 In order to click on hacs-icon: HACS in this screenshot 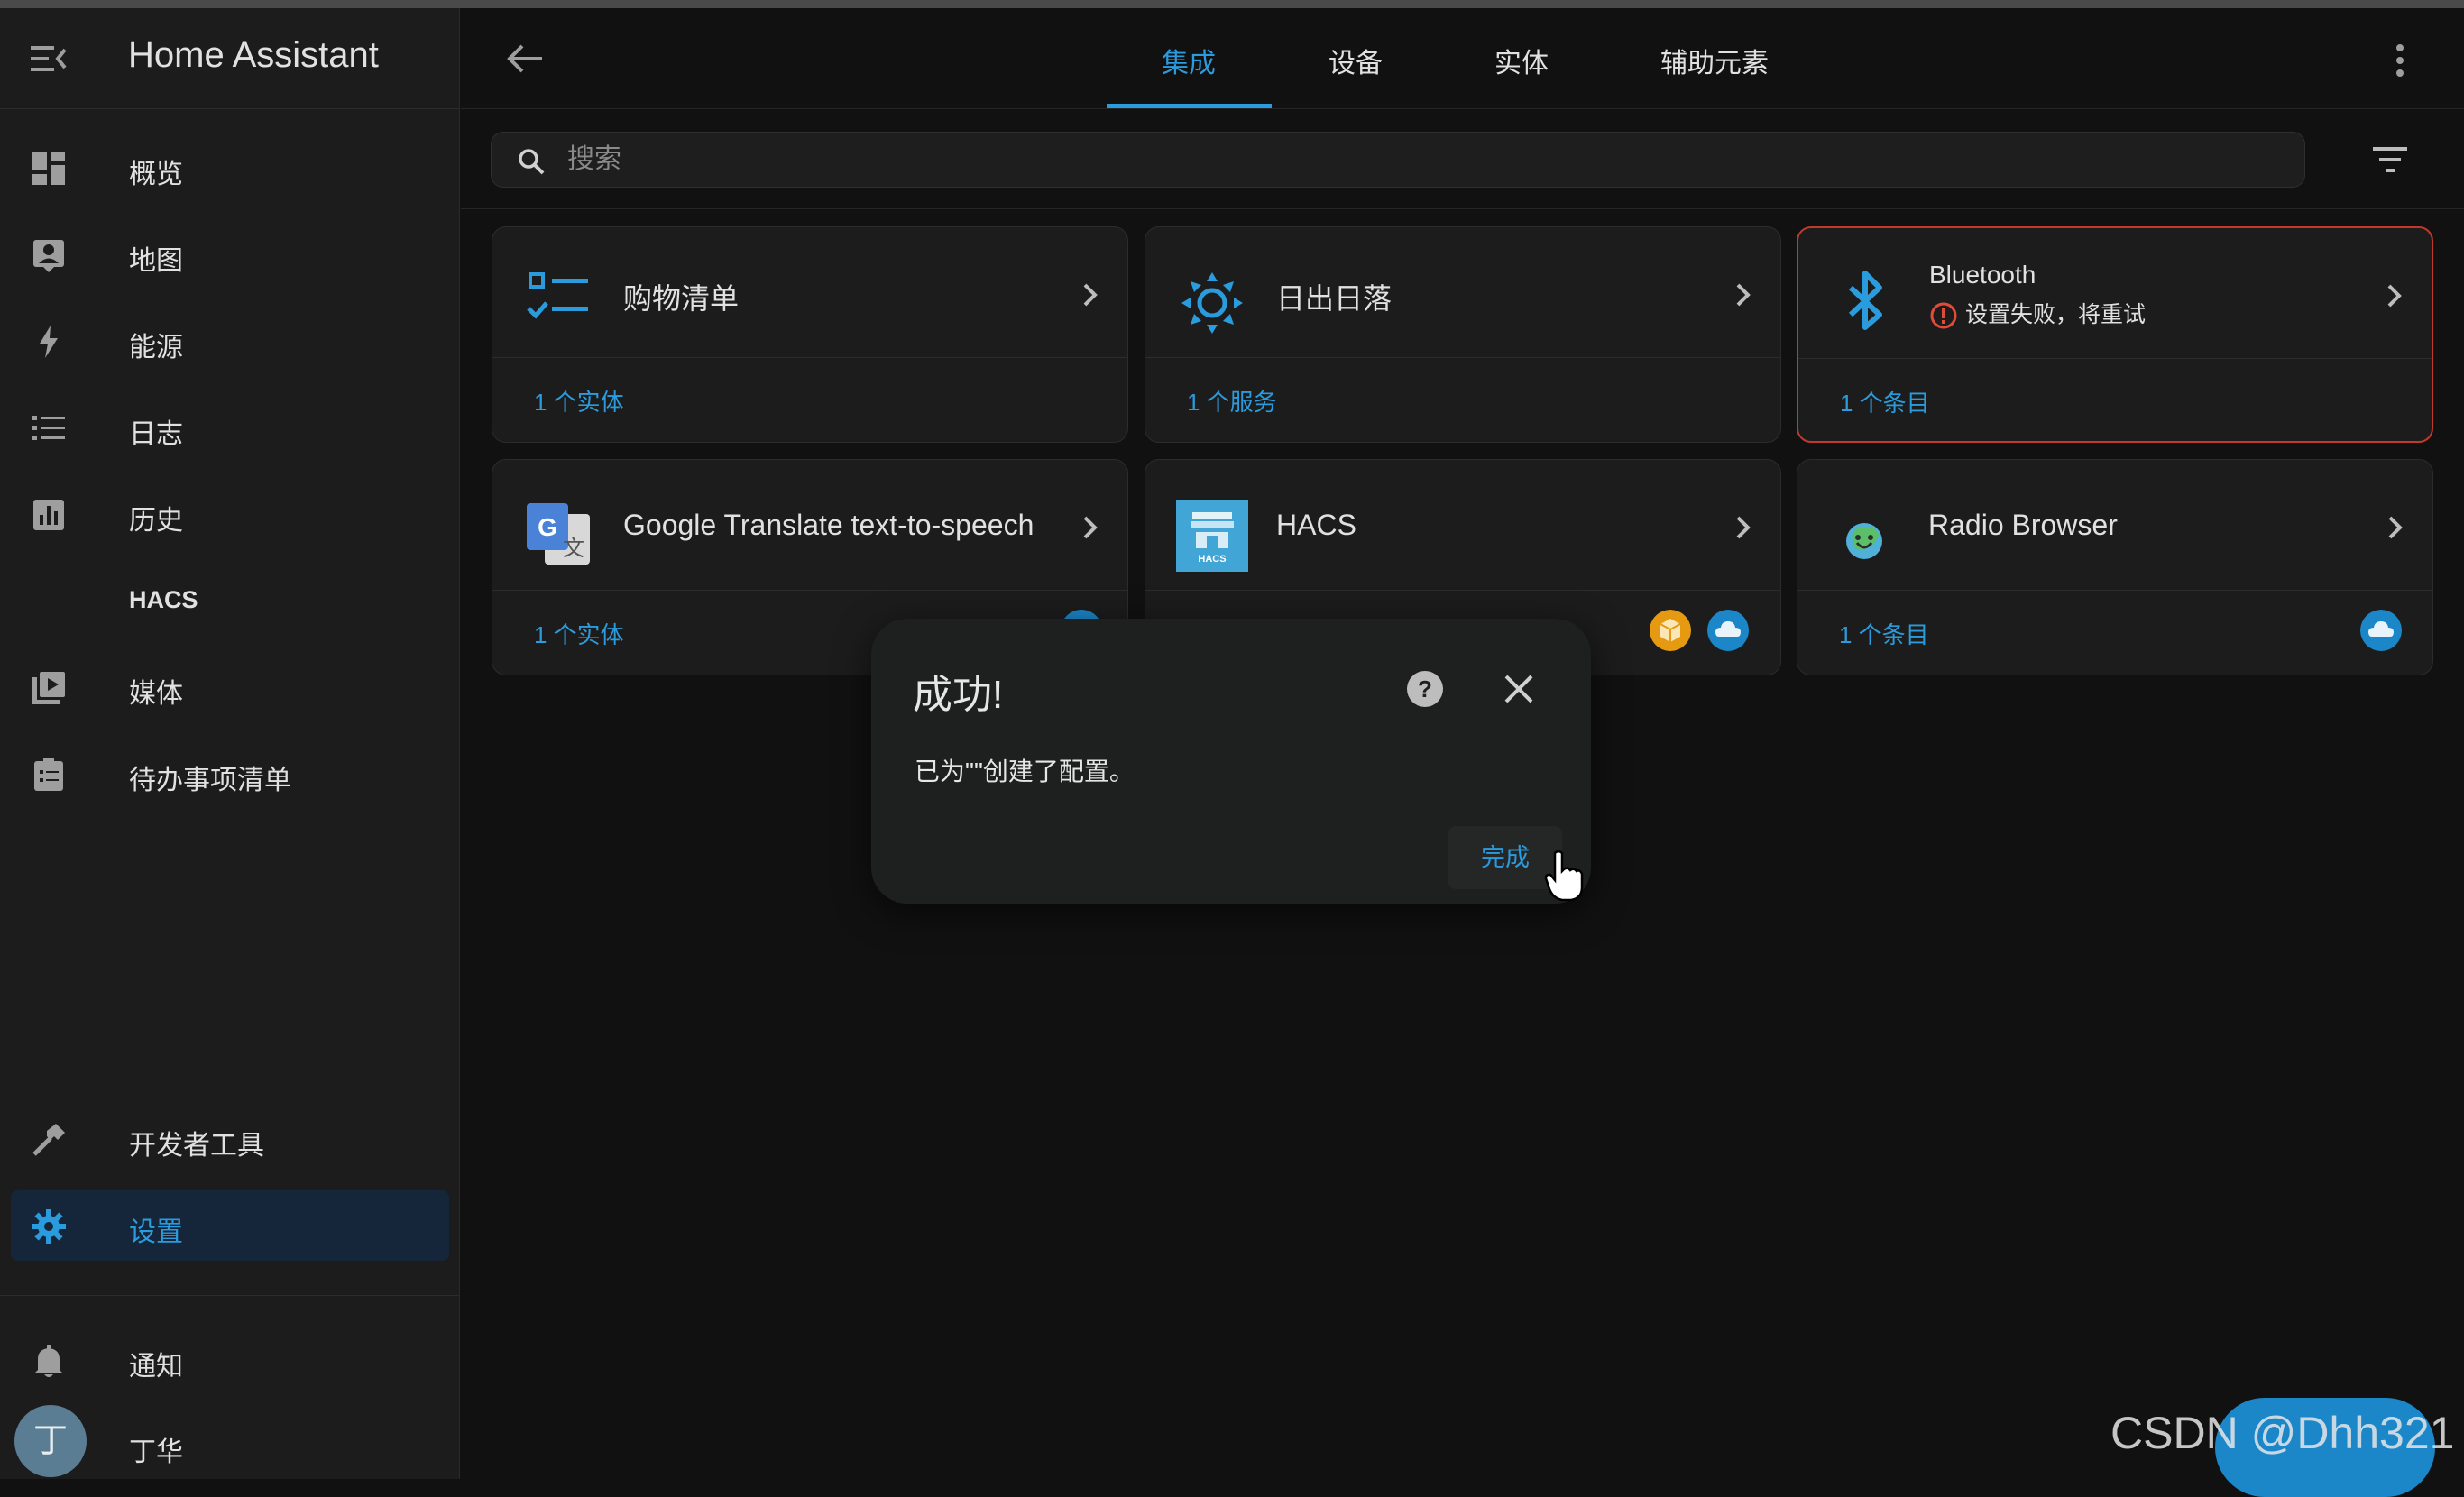, I will do `click(1212, 536)`.